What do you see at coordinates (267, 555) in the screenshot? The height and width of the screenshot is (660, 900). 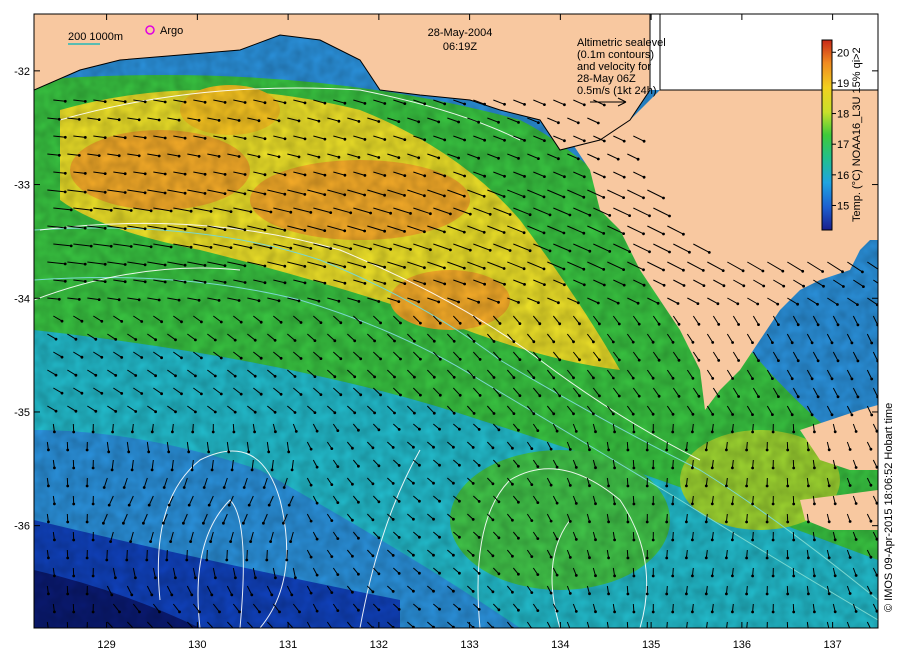 I see `velocity-arrow` at bounding box center [267, 555].